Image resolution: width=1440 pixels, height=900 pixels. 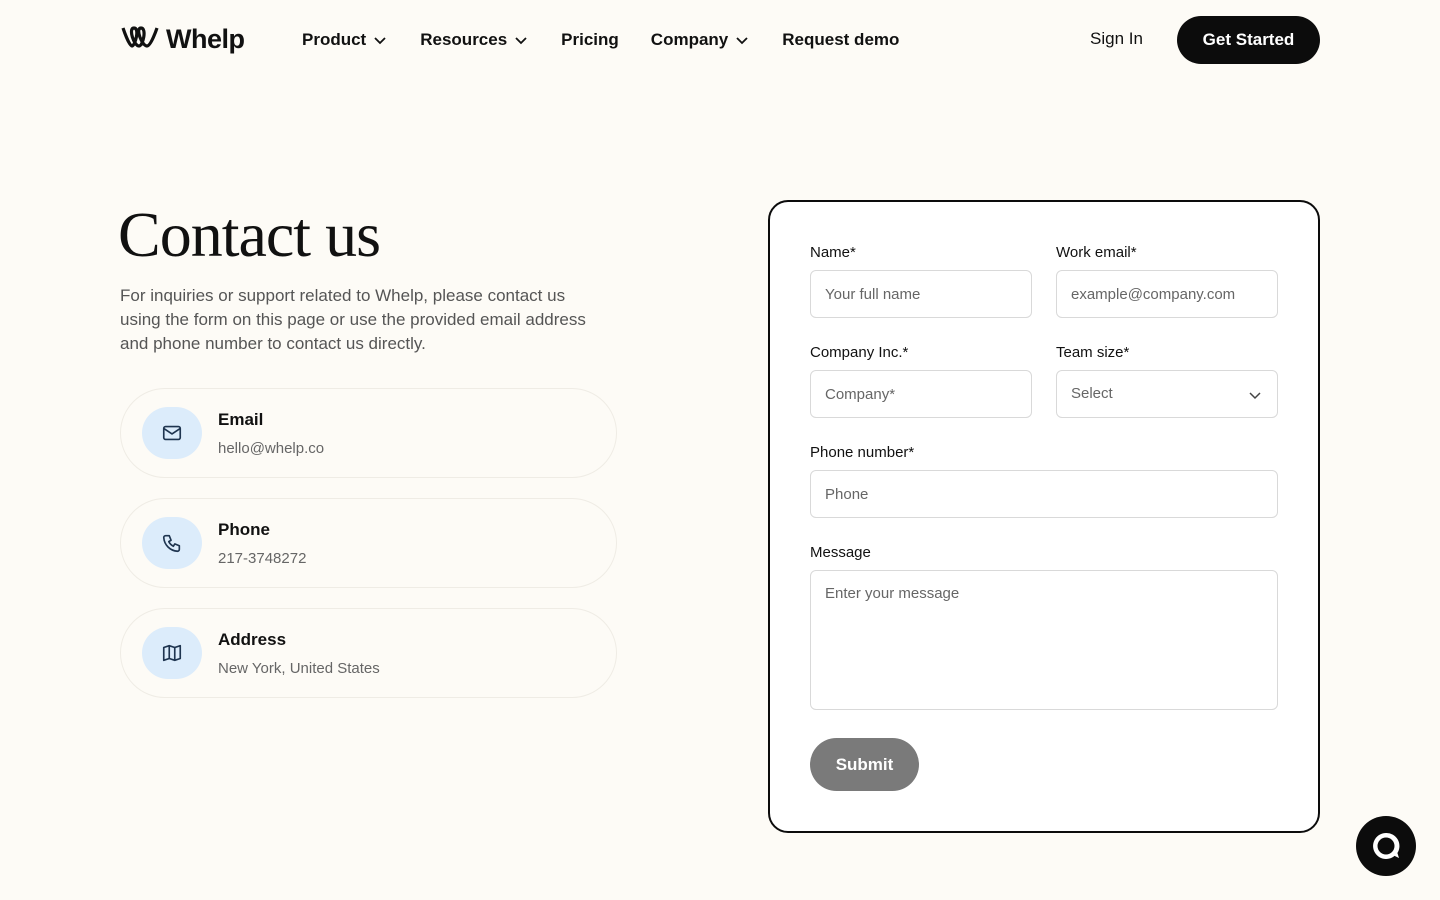 I want to click on phone-icon, so click(x=172, y=543).